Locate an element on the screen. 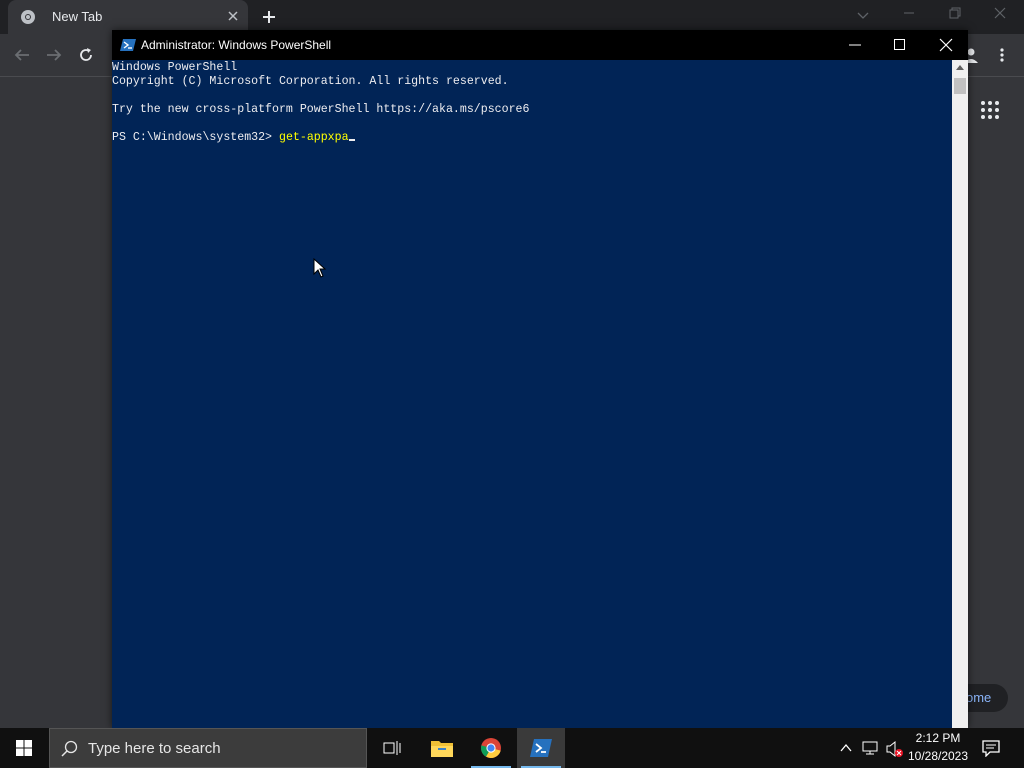 This screenshot has width=1024, height=768. start-button is located at coordinates (24, 748).